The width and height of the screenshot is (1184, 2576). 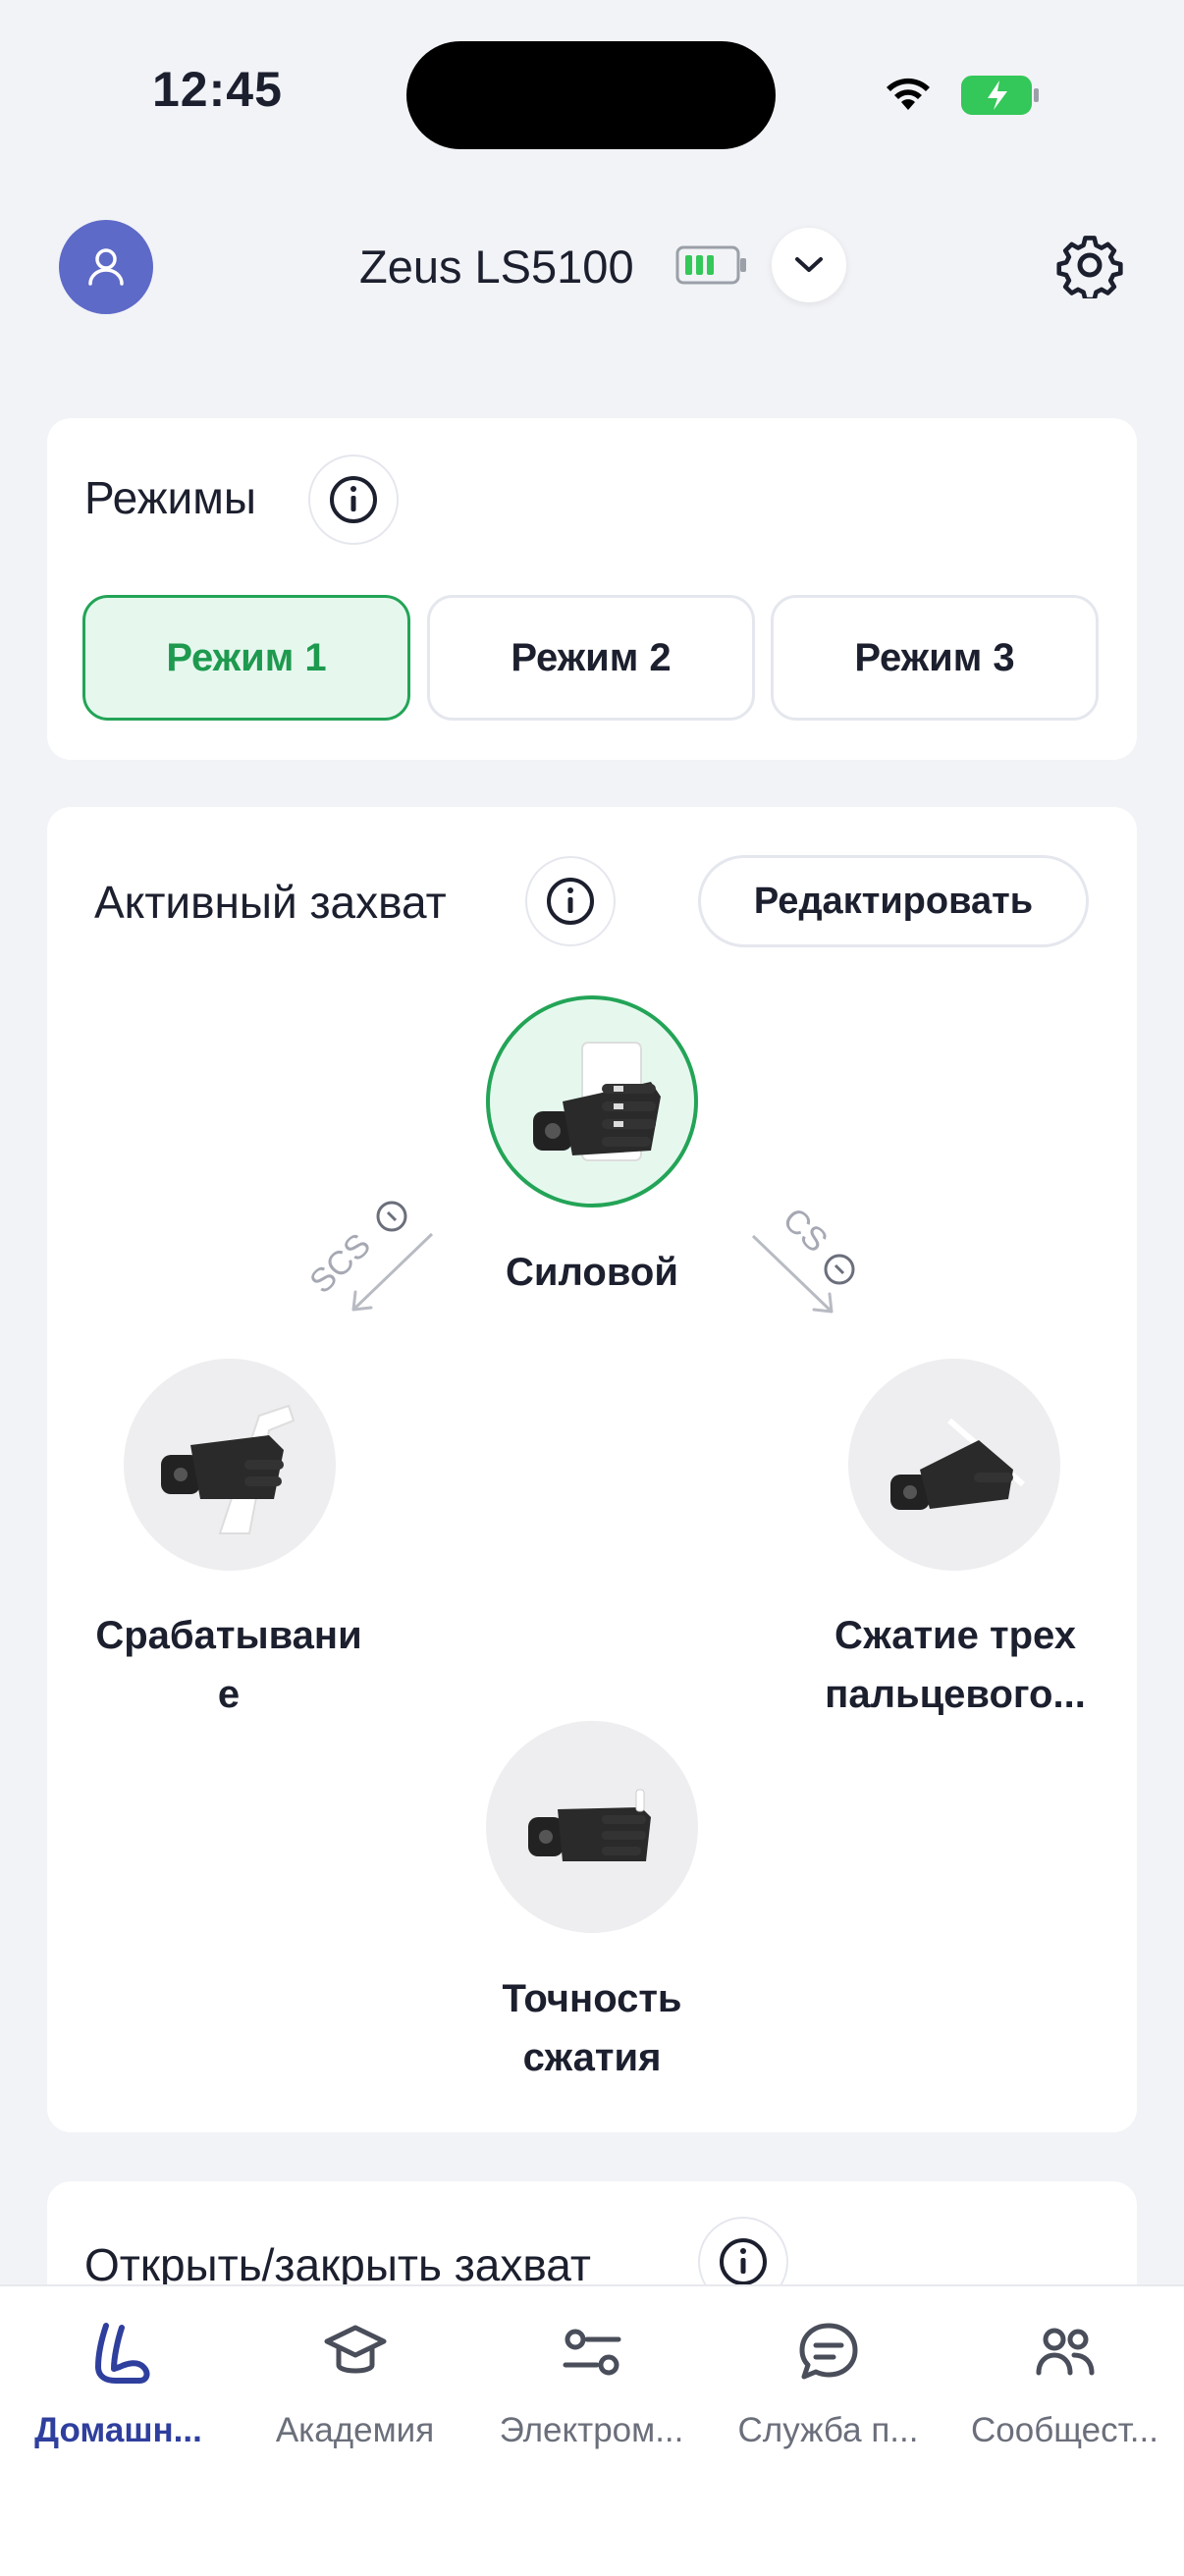 I want to click on status-time: 12:45, so click(x=218, y=89).